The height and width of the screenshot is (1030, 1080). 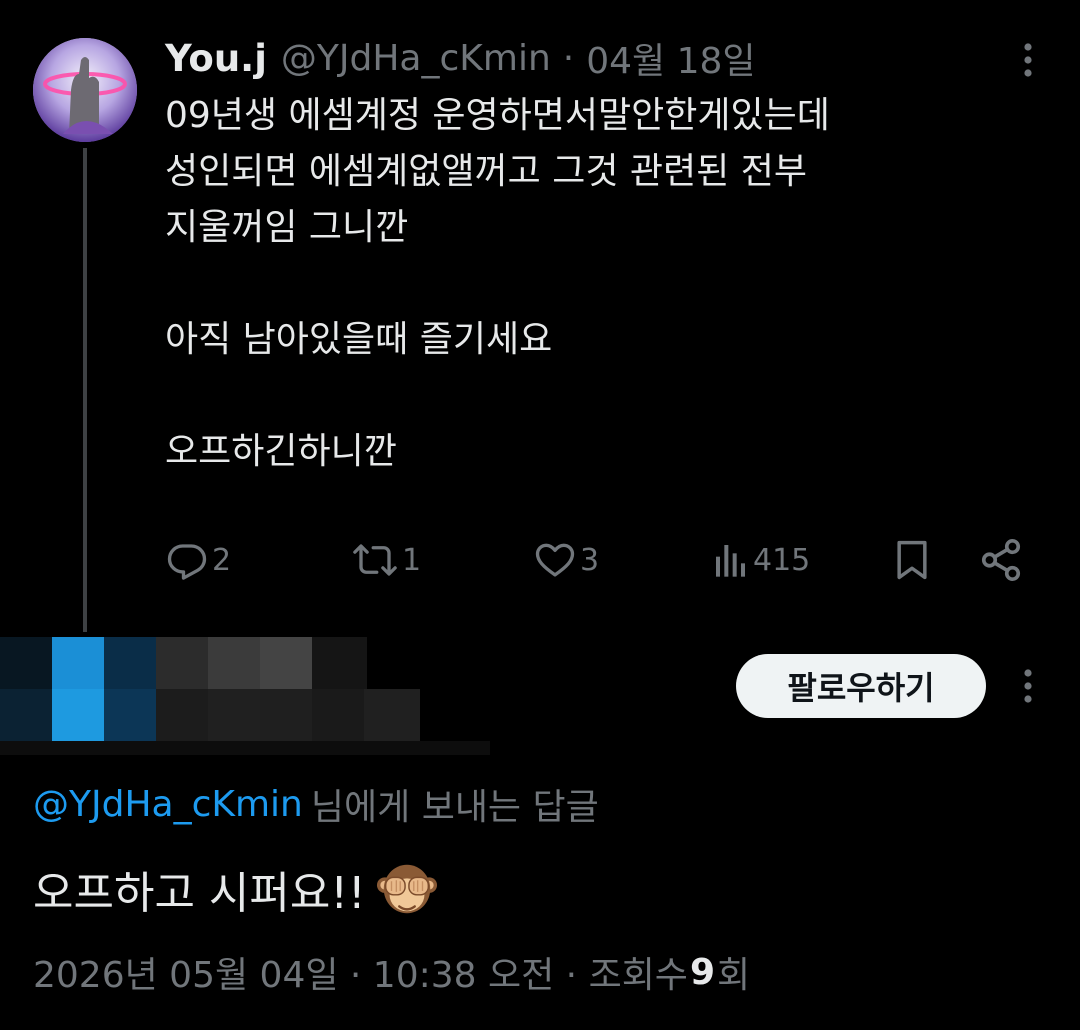 I want to click on follow-button: 팔로우하기, so click(x=861, y=686).